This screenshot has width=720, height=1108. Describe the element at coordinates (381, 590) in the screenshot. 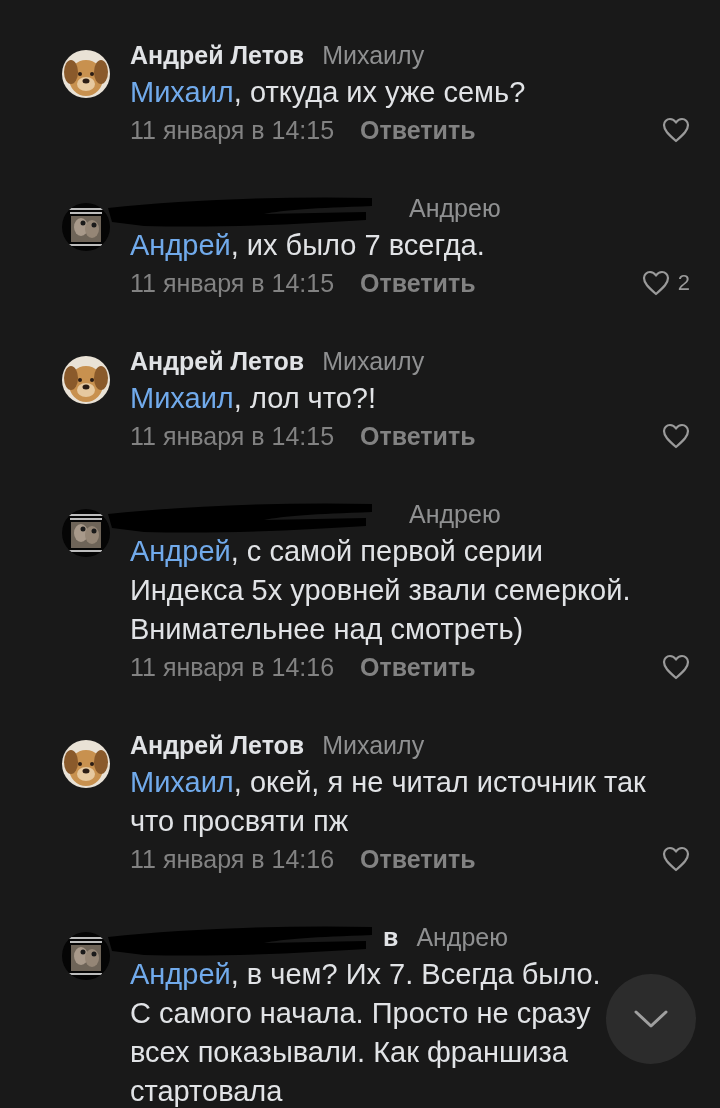

I see `comment-text: Андрей, с самой первой серии Индекса 5х уровней звали семеркой. Внимательнее над смотреть)` at that location.